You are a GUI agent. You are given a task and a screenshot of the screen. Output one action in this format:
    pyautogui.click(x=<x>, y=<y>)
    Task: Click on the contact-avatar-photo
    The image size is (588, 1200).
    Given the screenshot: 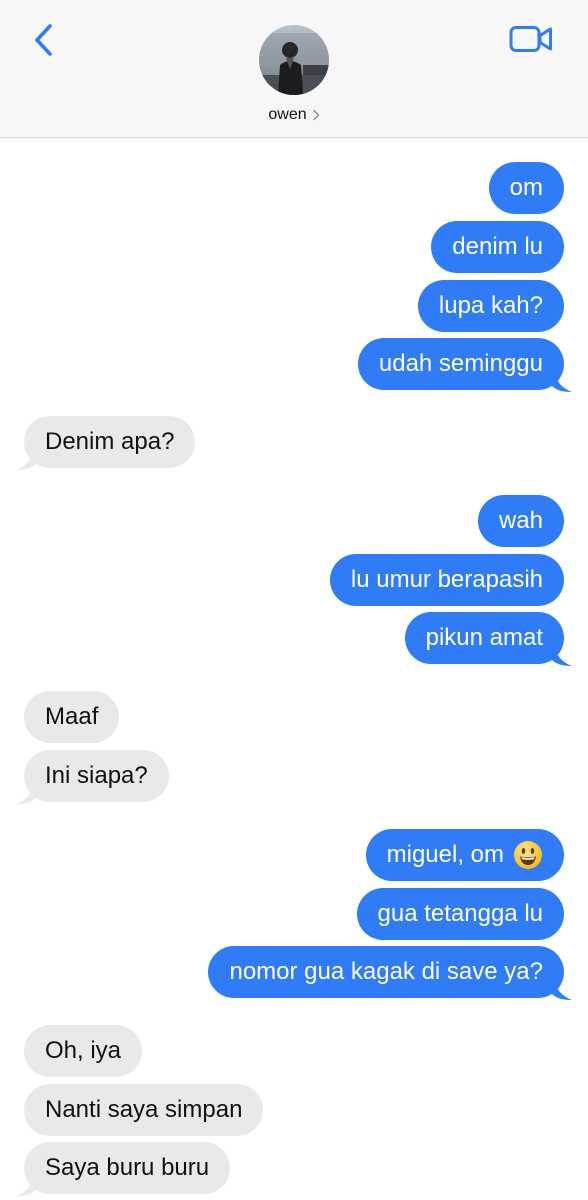 What is the action you would take?
    pyautogui.click(x=294, y=60)
    